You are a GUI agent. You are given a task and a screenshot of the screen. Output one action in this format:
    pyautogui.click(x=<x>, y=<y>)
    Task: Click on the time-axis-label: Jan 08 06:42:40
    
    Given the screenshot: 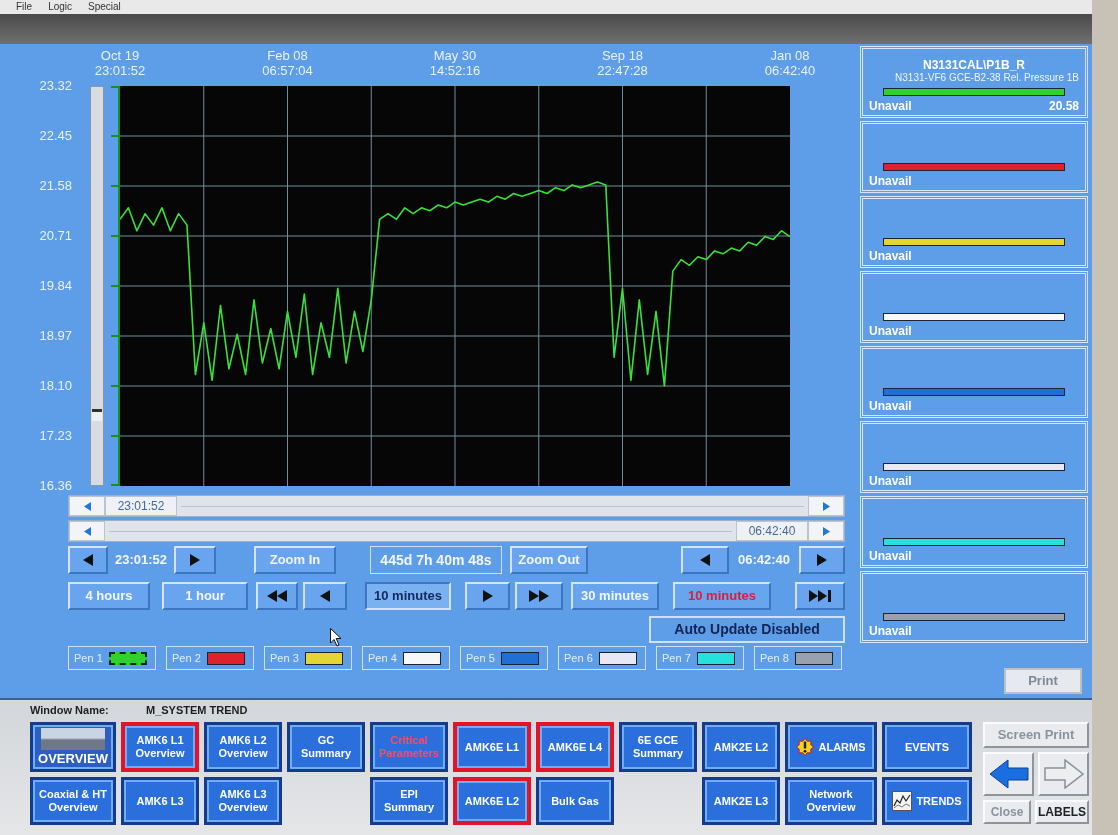 What is the action you would take?
    pyautogui.click(x=790, y=63)
    